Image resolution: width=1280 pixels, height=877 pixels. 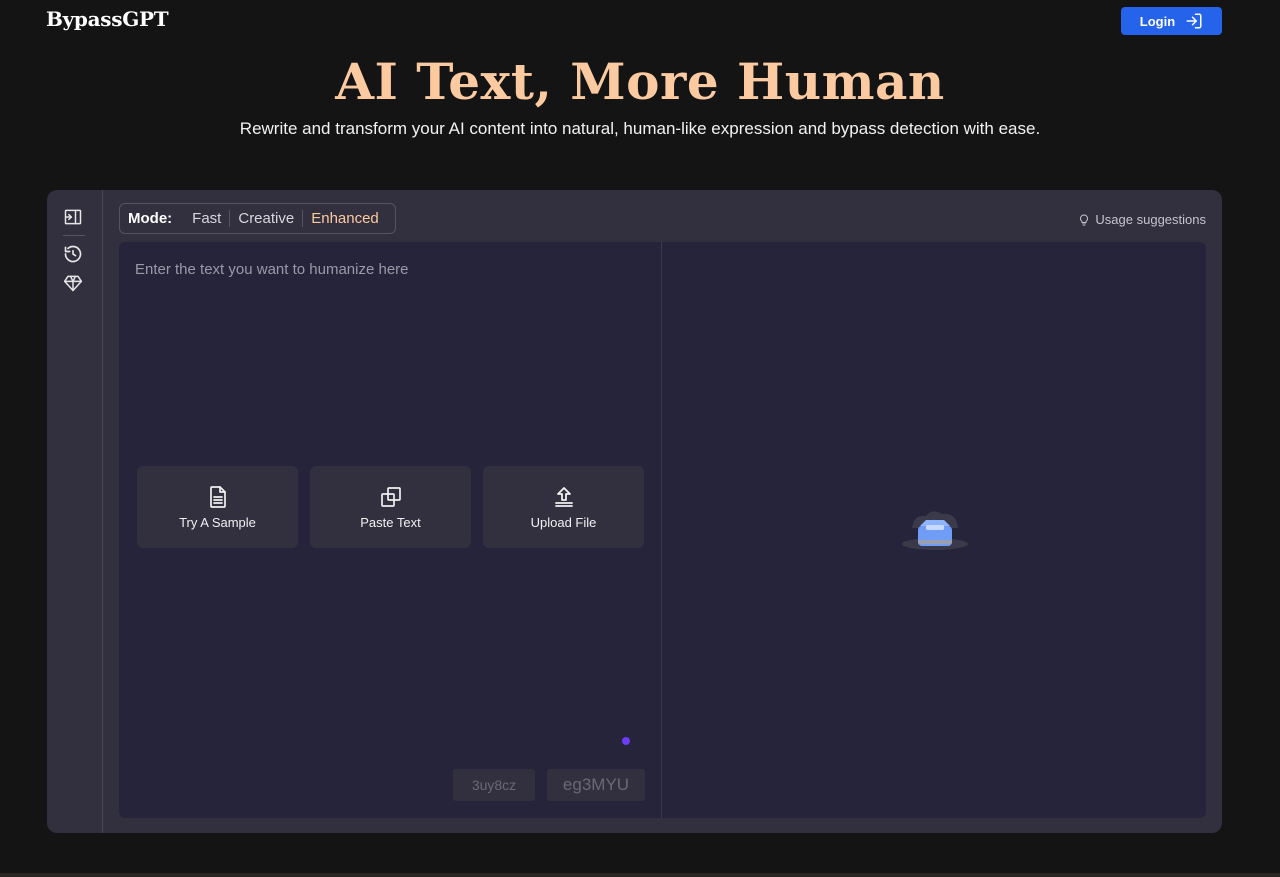 What do you see at coordinates (640, 81) in the screenshot?
I see `hero-title: AI Text, More Human` at bounding box center [640, 81].